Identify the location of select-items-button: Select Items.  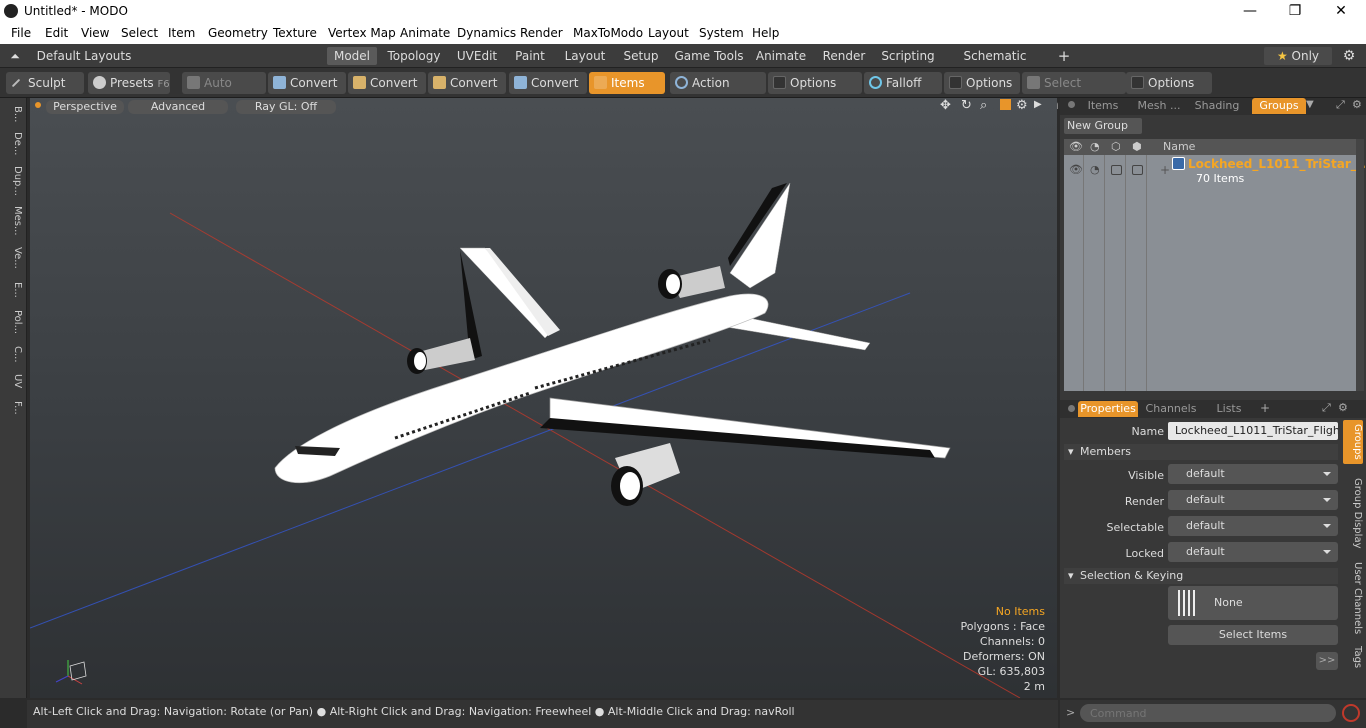
(1253, 635).